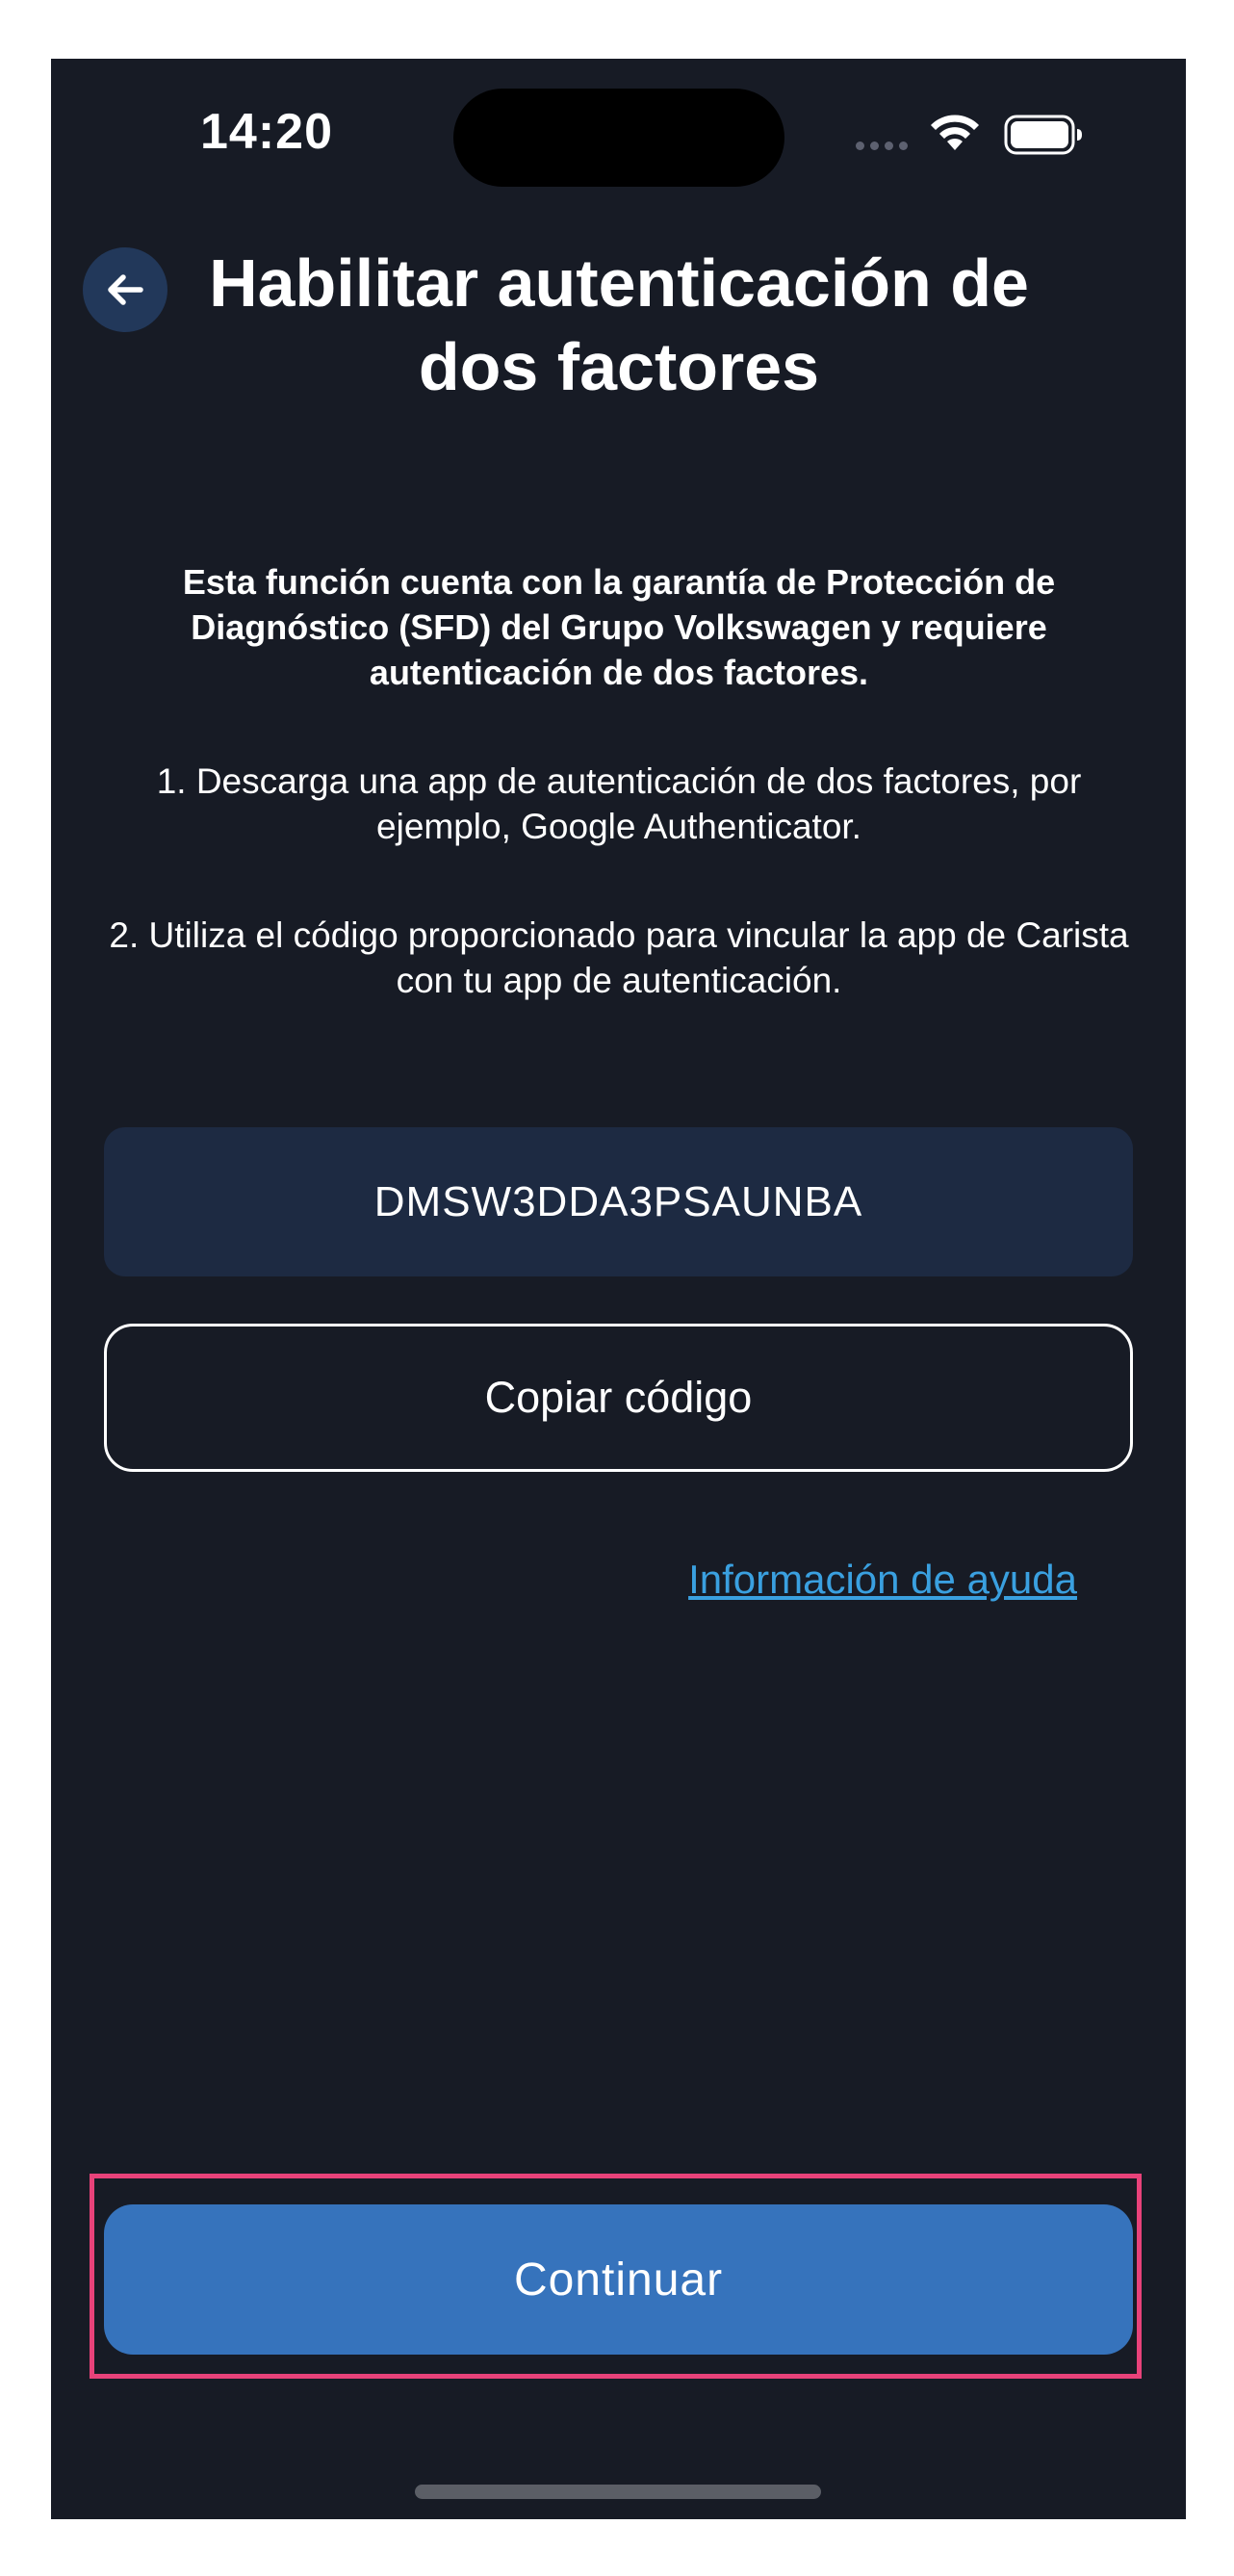 The width and height of the screenshot is (1234, 2576). What do you see at coordinates (266, 132) in the screenshot?
I see `status-time: 14:20` at bounding box center [266, 132].